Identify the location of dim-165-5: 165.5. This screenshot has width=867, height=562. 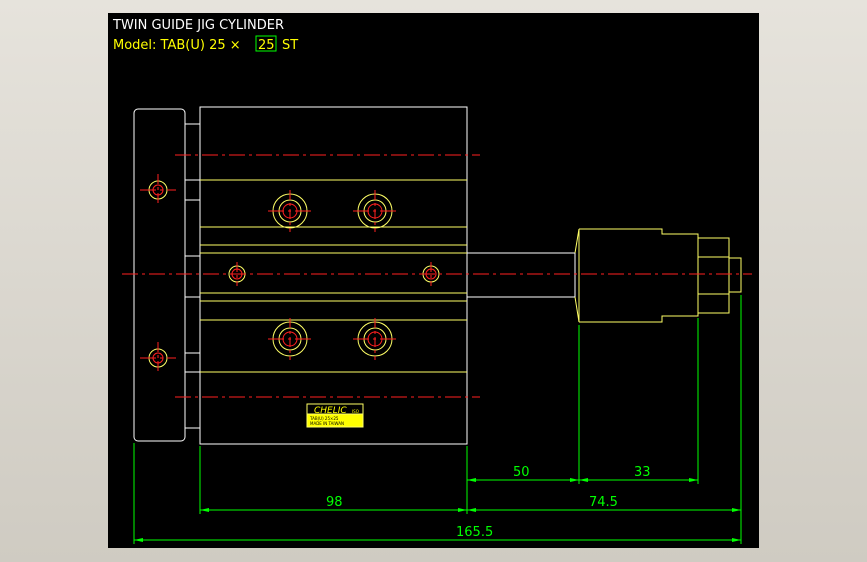
(474, 532).